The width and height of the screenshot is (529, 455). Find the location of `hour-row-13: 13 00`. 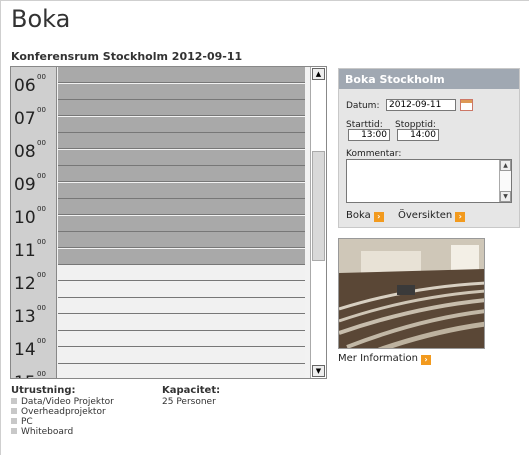

hour-row-13: 13 00 is located at coordinates (34, 315).